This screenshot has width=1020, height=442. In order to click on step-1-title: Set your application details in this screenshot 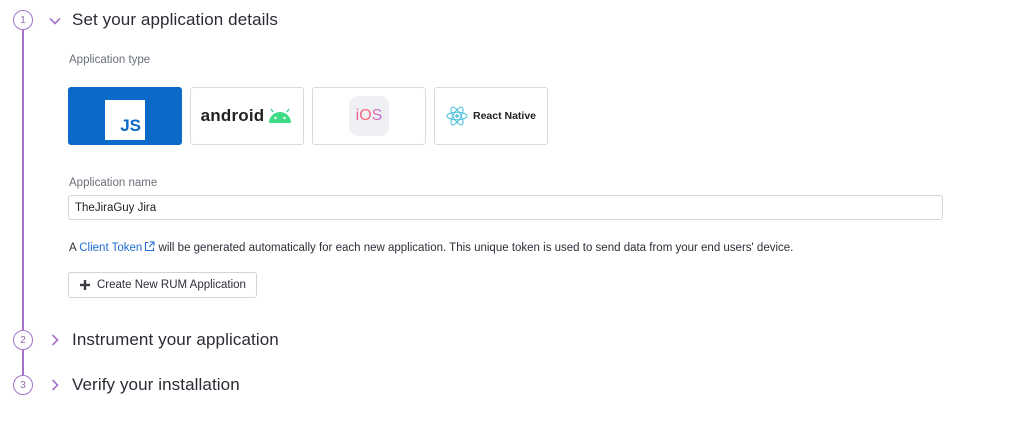, I will do `click(175, 20)`.